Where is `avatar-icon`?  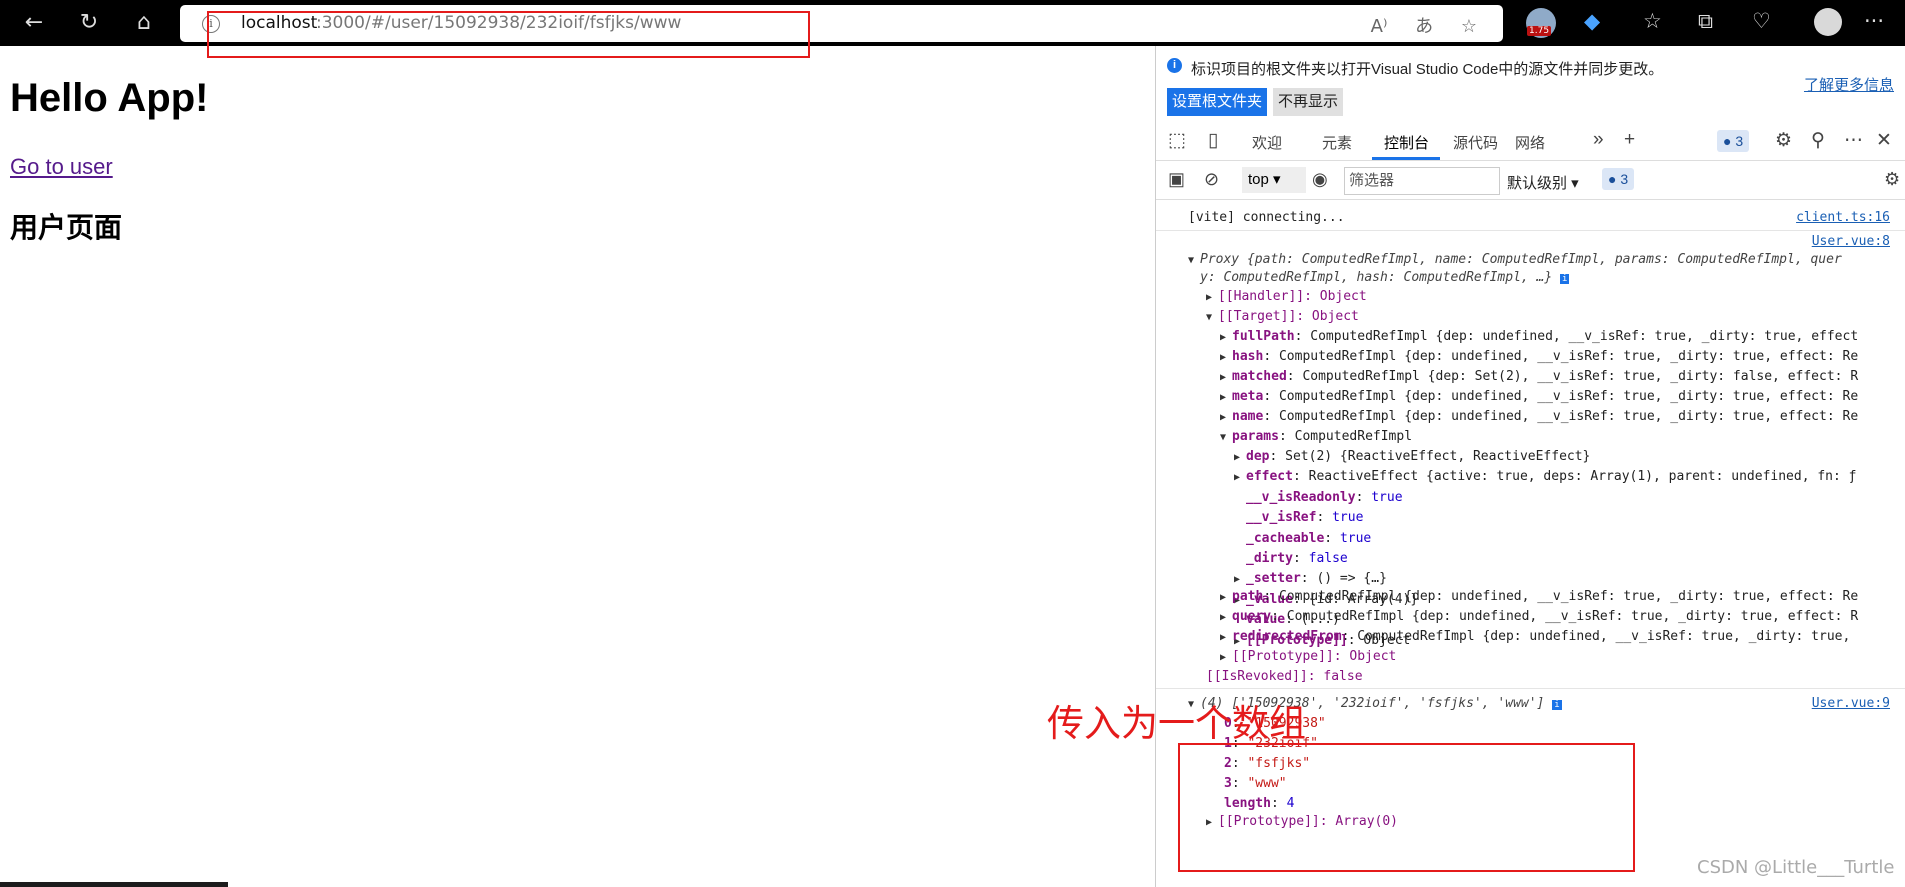
avatar-icon is located at coordinates (1828, 22).